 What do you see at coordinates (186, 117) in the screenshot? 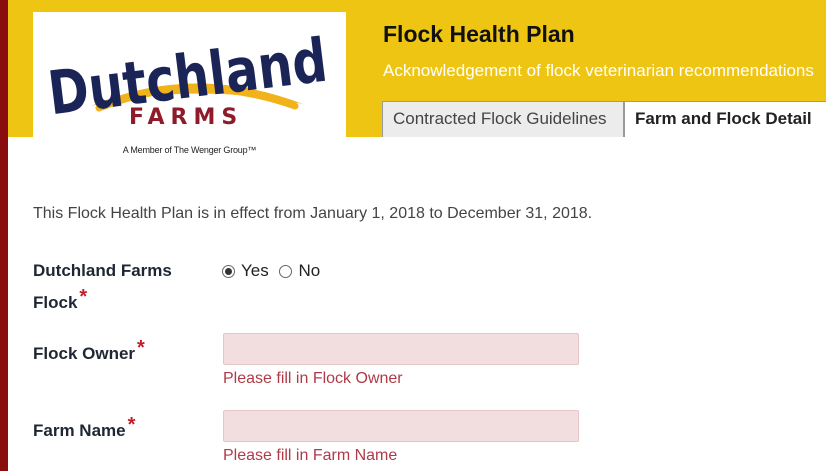
I see `logo-subword: FARMS` at bounding box center [186, 117].